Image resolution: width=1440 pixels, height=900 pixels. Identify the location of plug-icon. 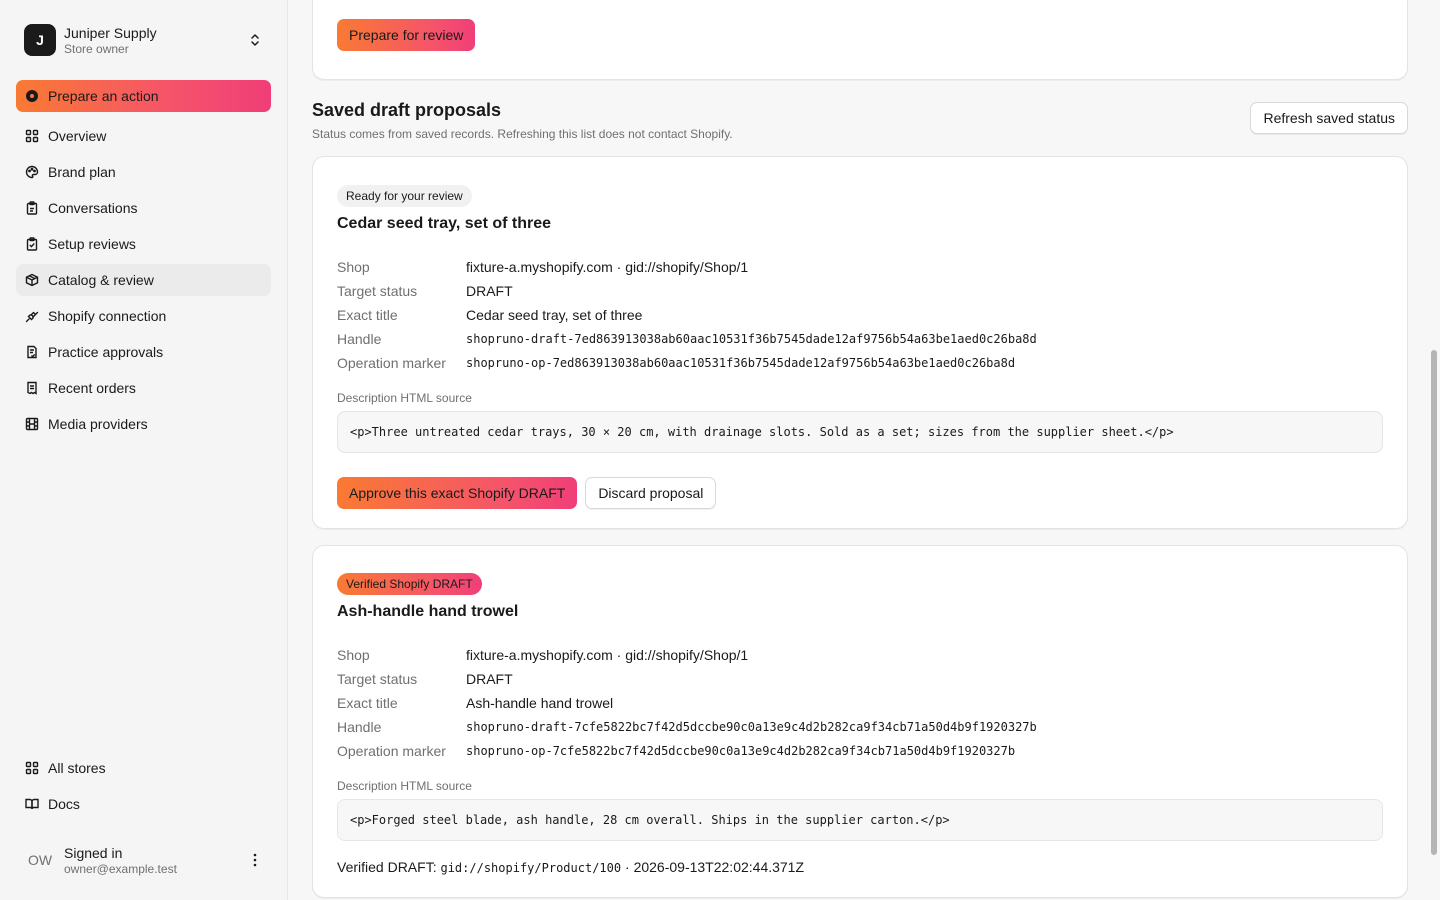
(32, 316).